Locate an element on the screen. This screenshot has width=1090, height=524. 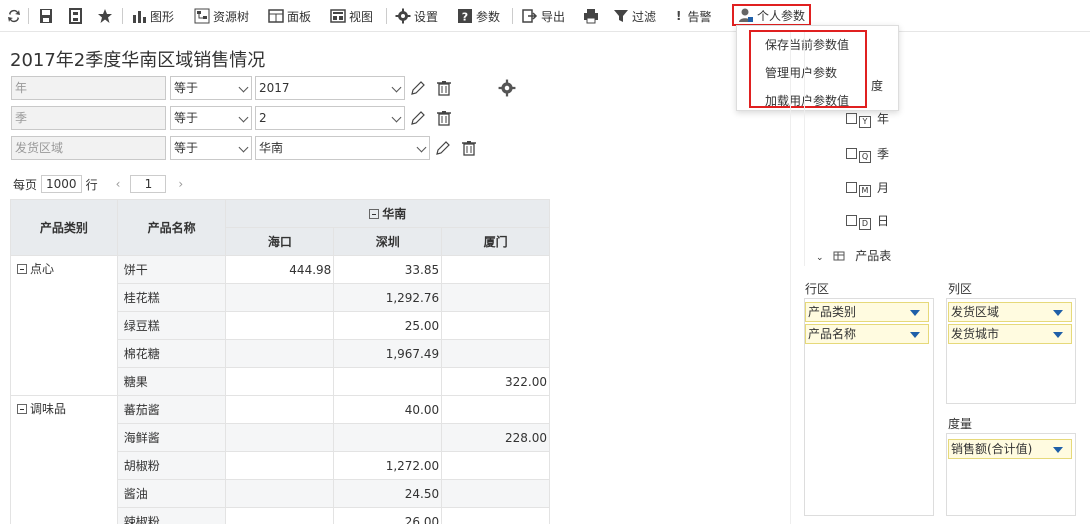
filter-label: 过滤 is located at coordinates (644, 16).